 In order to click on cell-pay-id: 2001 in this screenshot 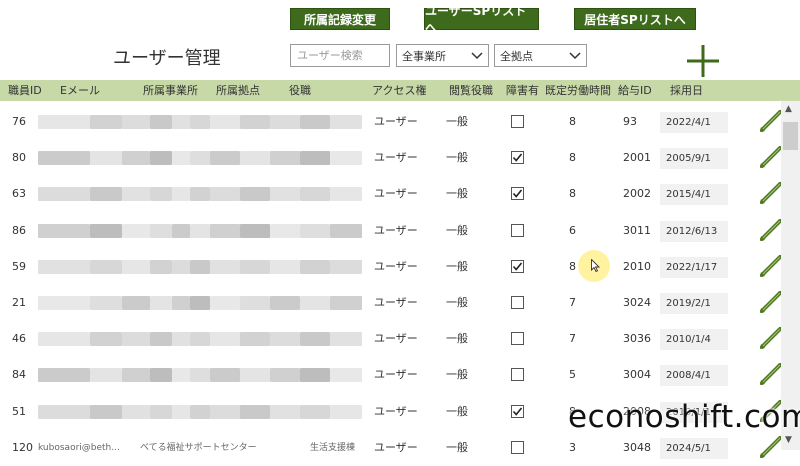, I will do `click(637, 158)`.